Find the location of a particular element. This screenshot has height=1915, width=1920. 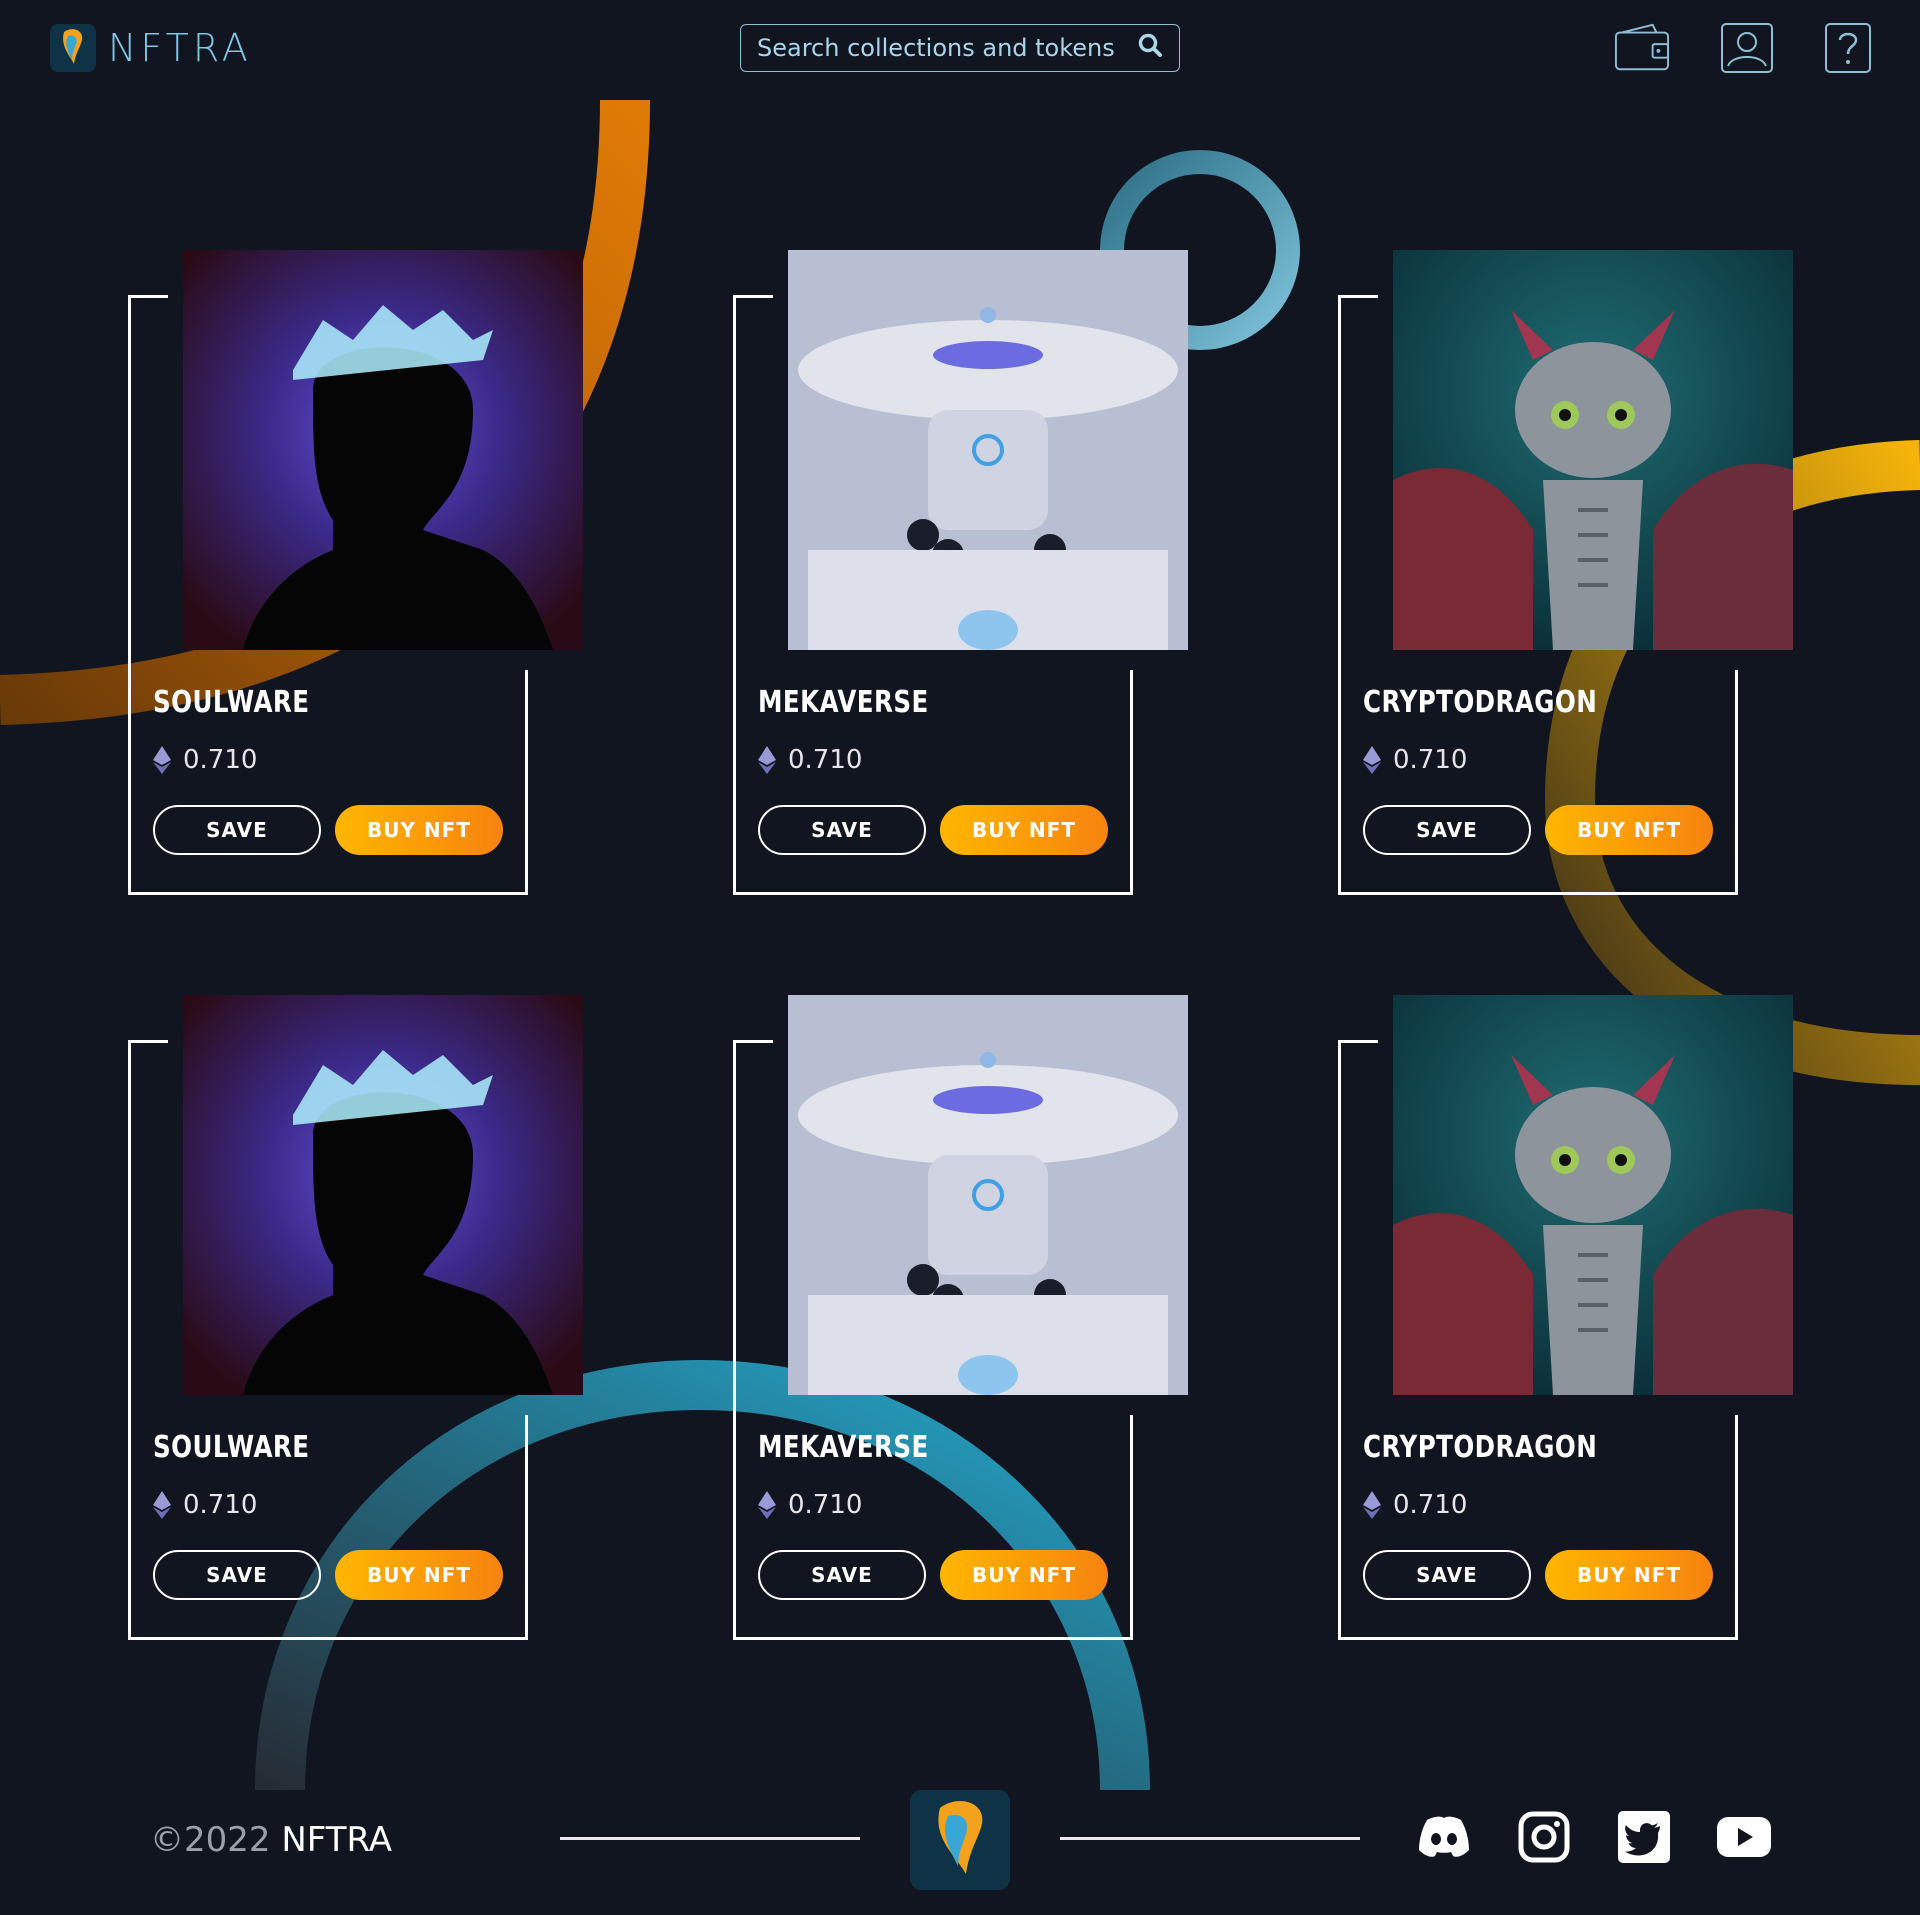

copyright-text: ©2022 NFTRA is located at coordinates (271, 1840).